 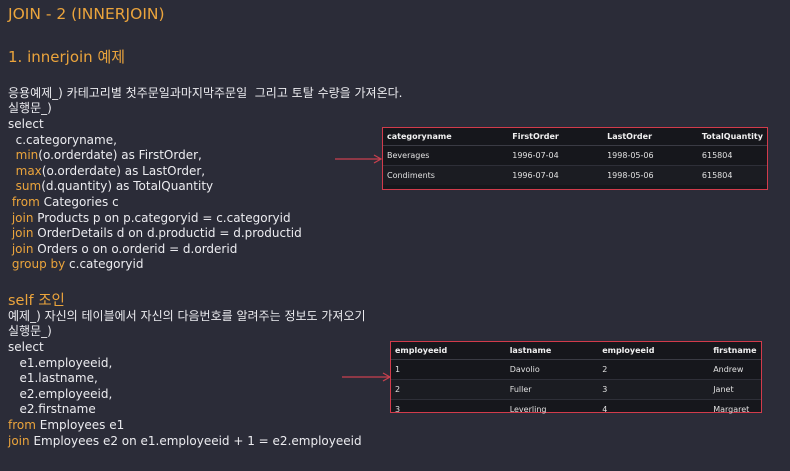 What do you see at coordinates (446, 137) in the screenshot?
I see `column-header: categoryname` at bounding box center [446, 137].